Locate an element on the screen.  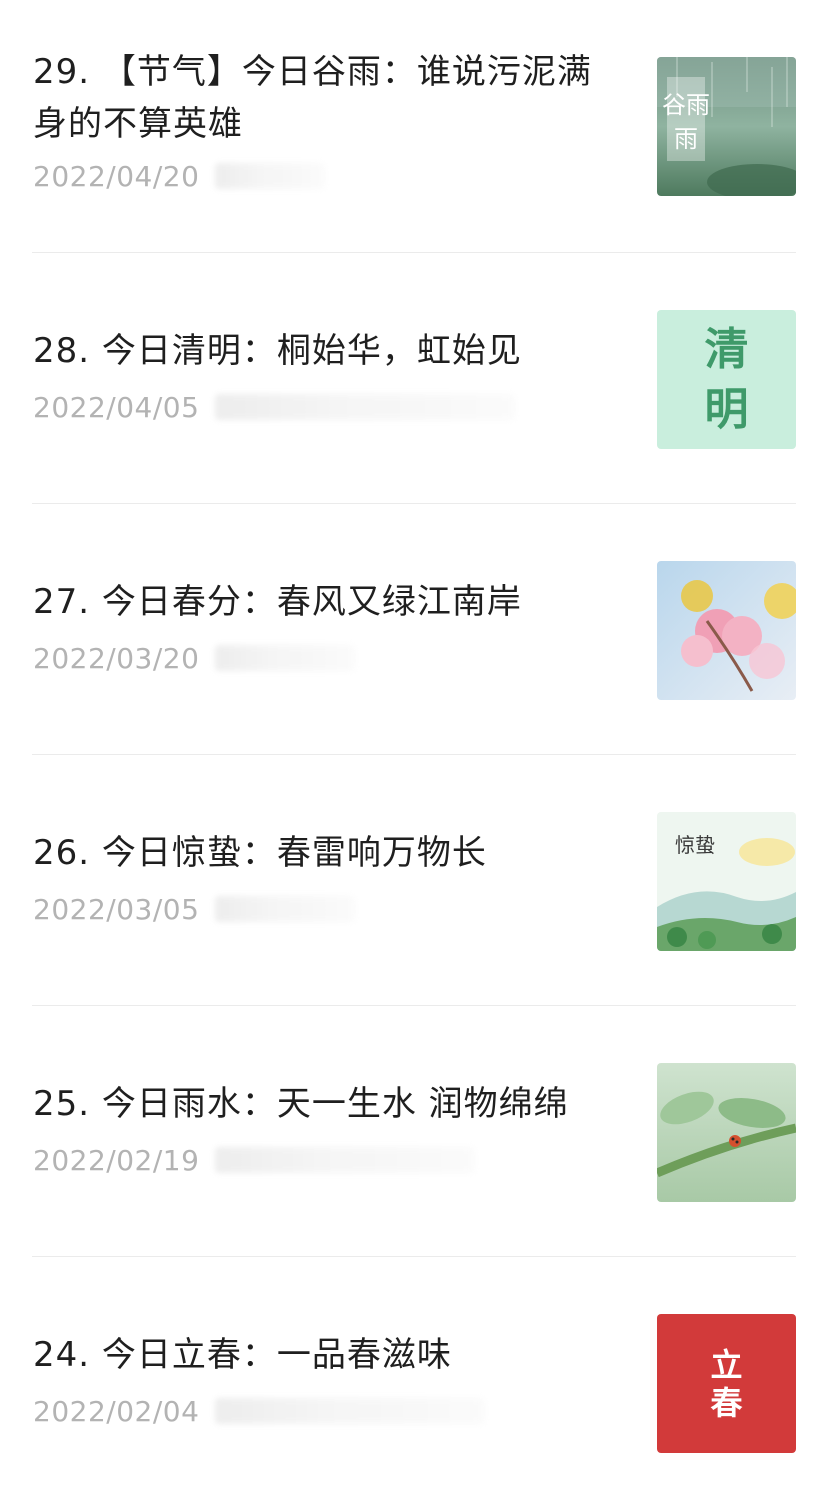
svg-text: 惊蛰 is located at coordinates (695, 845).